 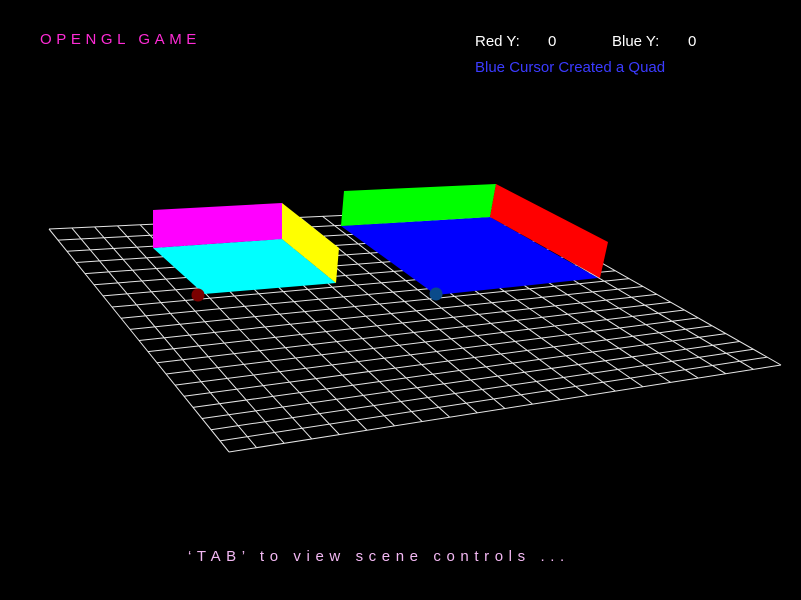 What do you see at coordinates (552, 41) in the screenshot?
I see `red-y-value: 0` at bounding box center [552, 41].